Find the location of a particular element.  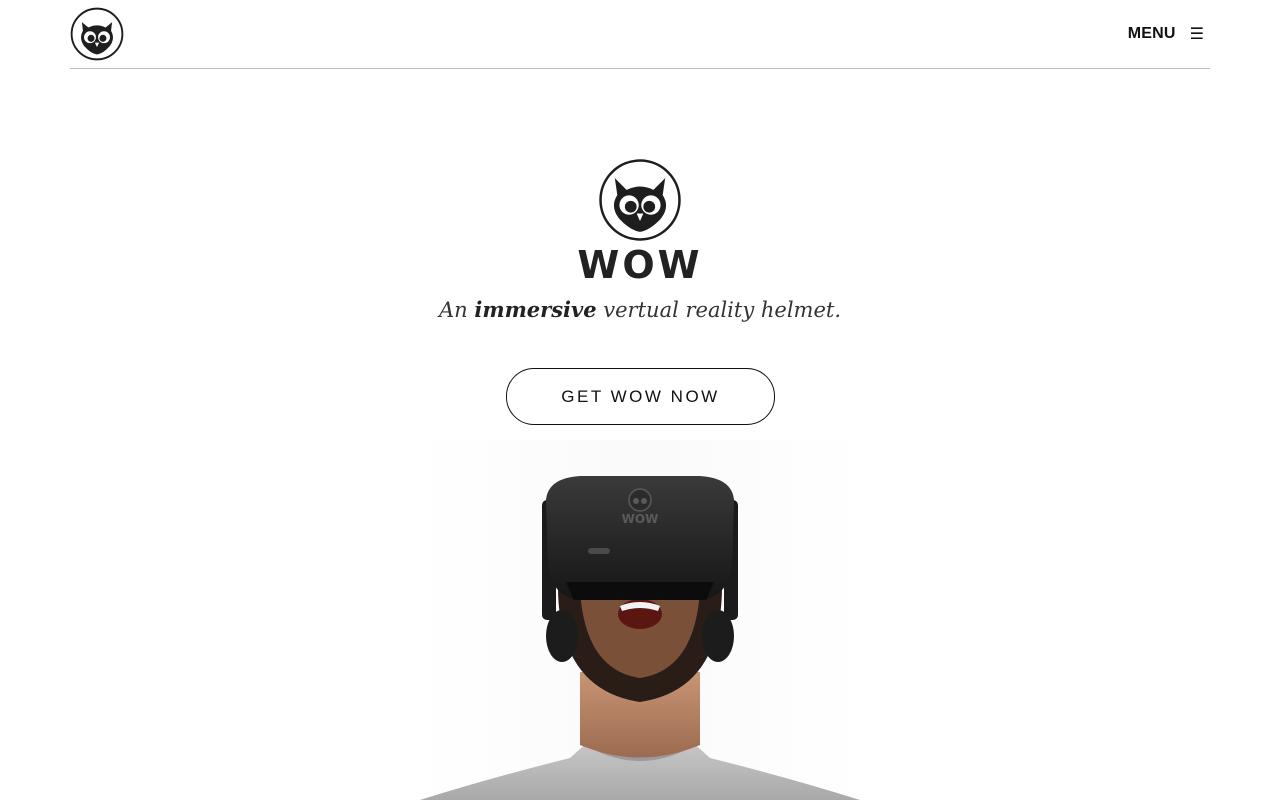

site-header: MENU ☰ is located at coordinates (640, 34).